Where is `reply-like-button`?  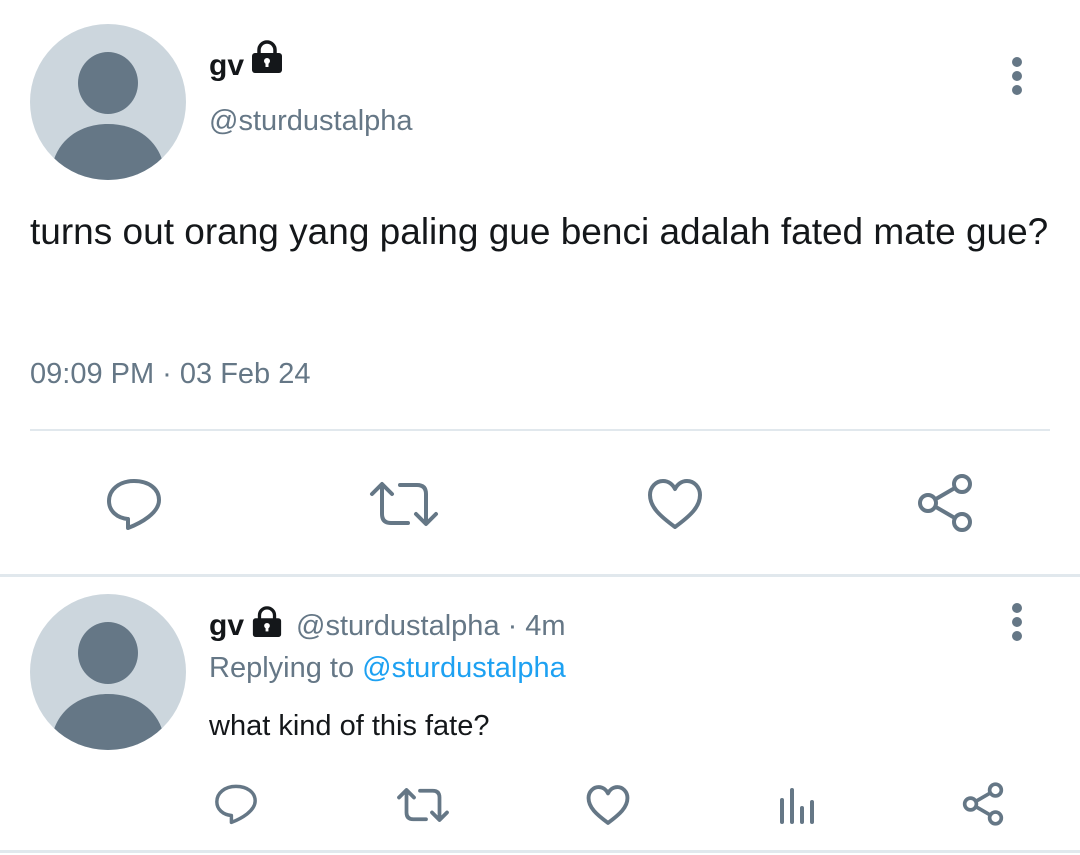
reply-like-button is located at coordinates (608, 805).